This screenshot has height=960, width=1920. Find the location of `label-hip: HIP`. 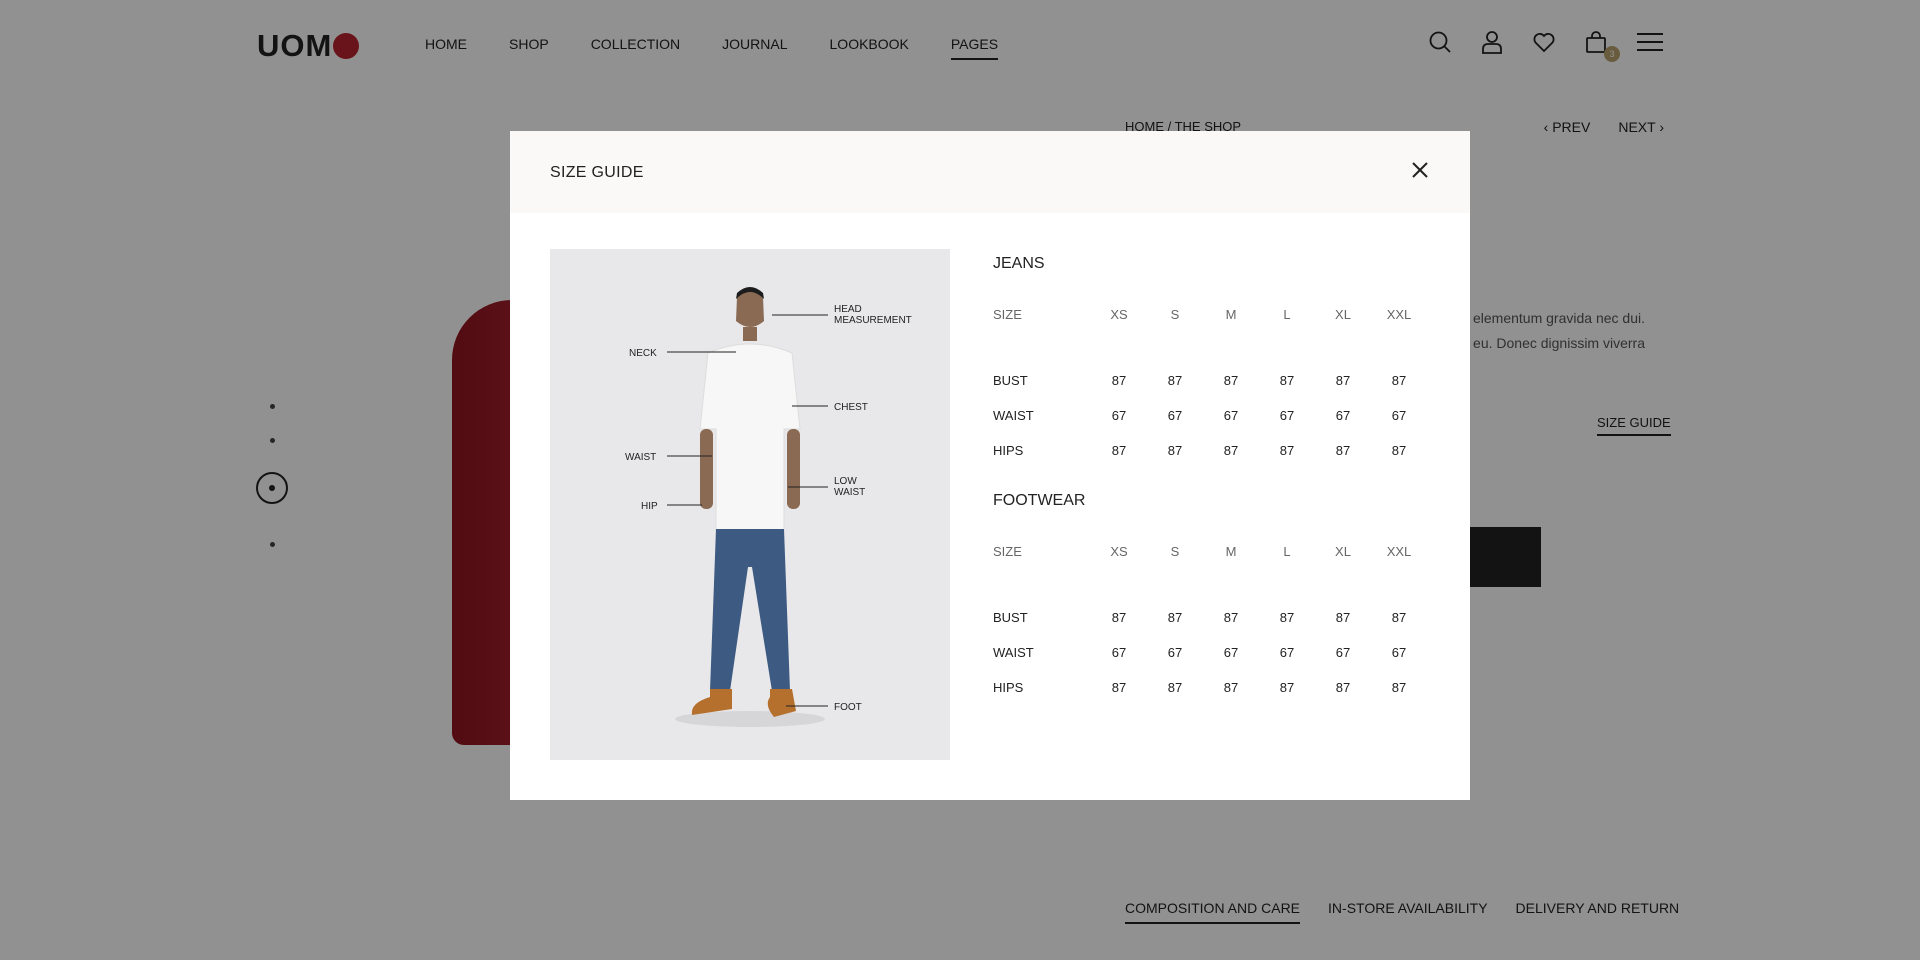

label-hip: HIP is located at coordinates (649, 506).